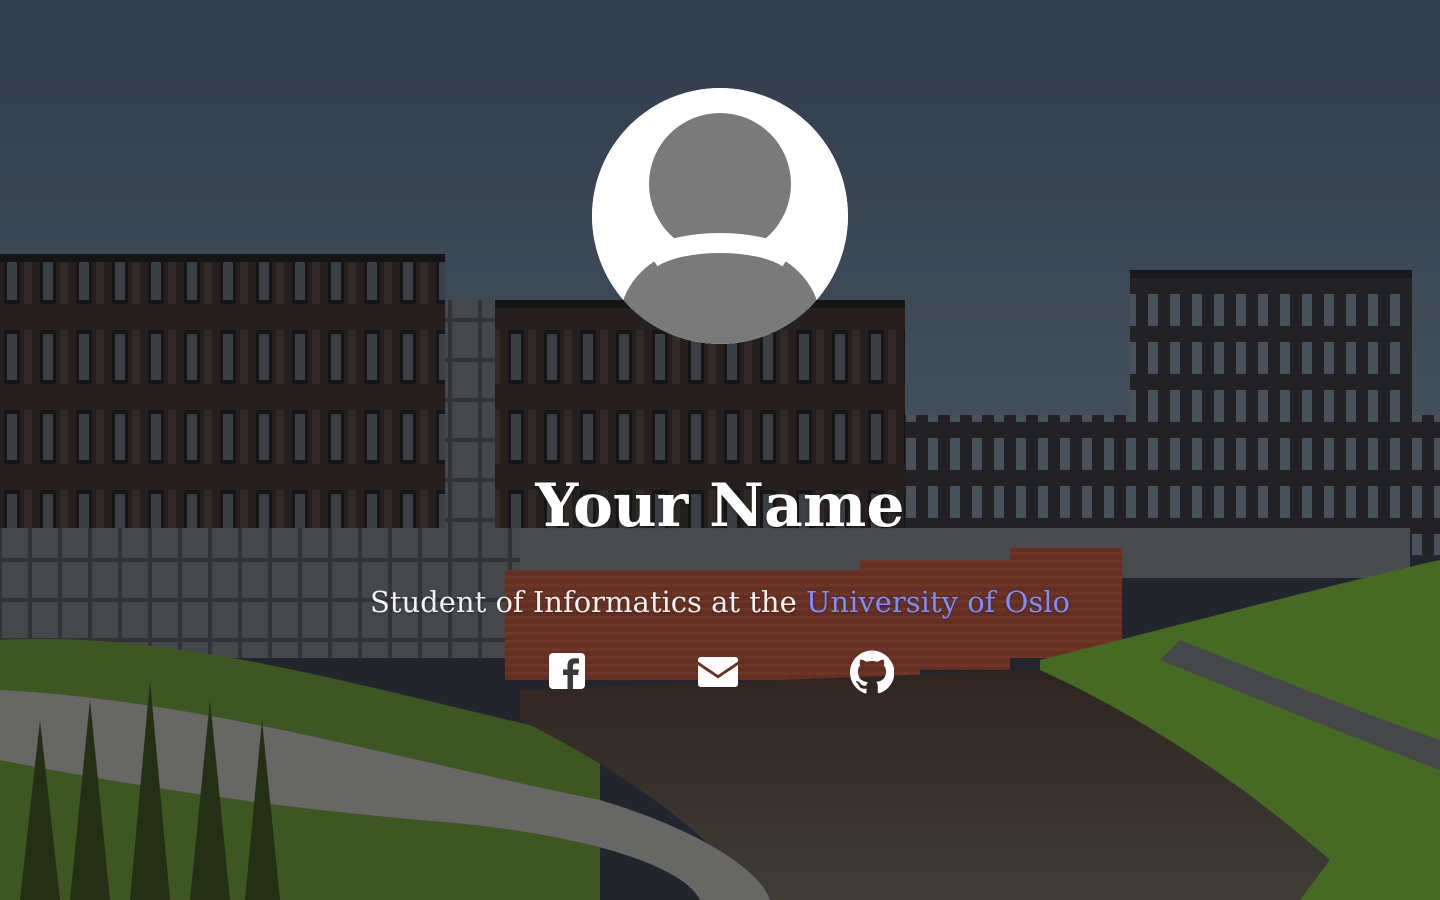 The width and height of the screenshot is (1440, 900). What do you see at coordinates (587, 602) in the screenshot?
I see `tagline-text: Student of Informatics at the` at bounding box center [587, 602].